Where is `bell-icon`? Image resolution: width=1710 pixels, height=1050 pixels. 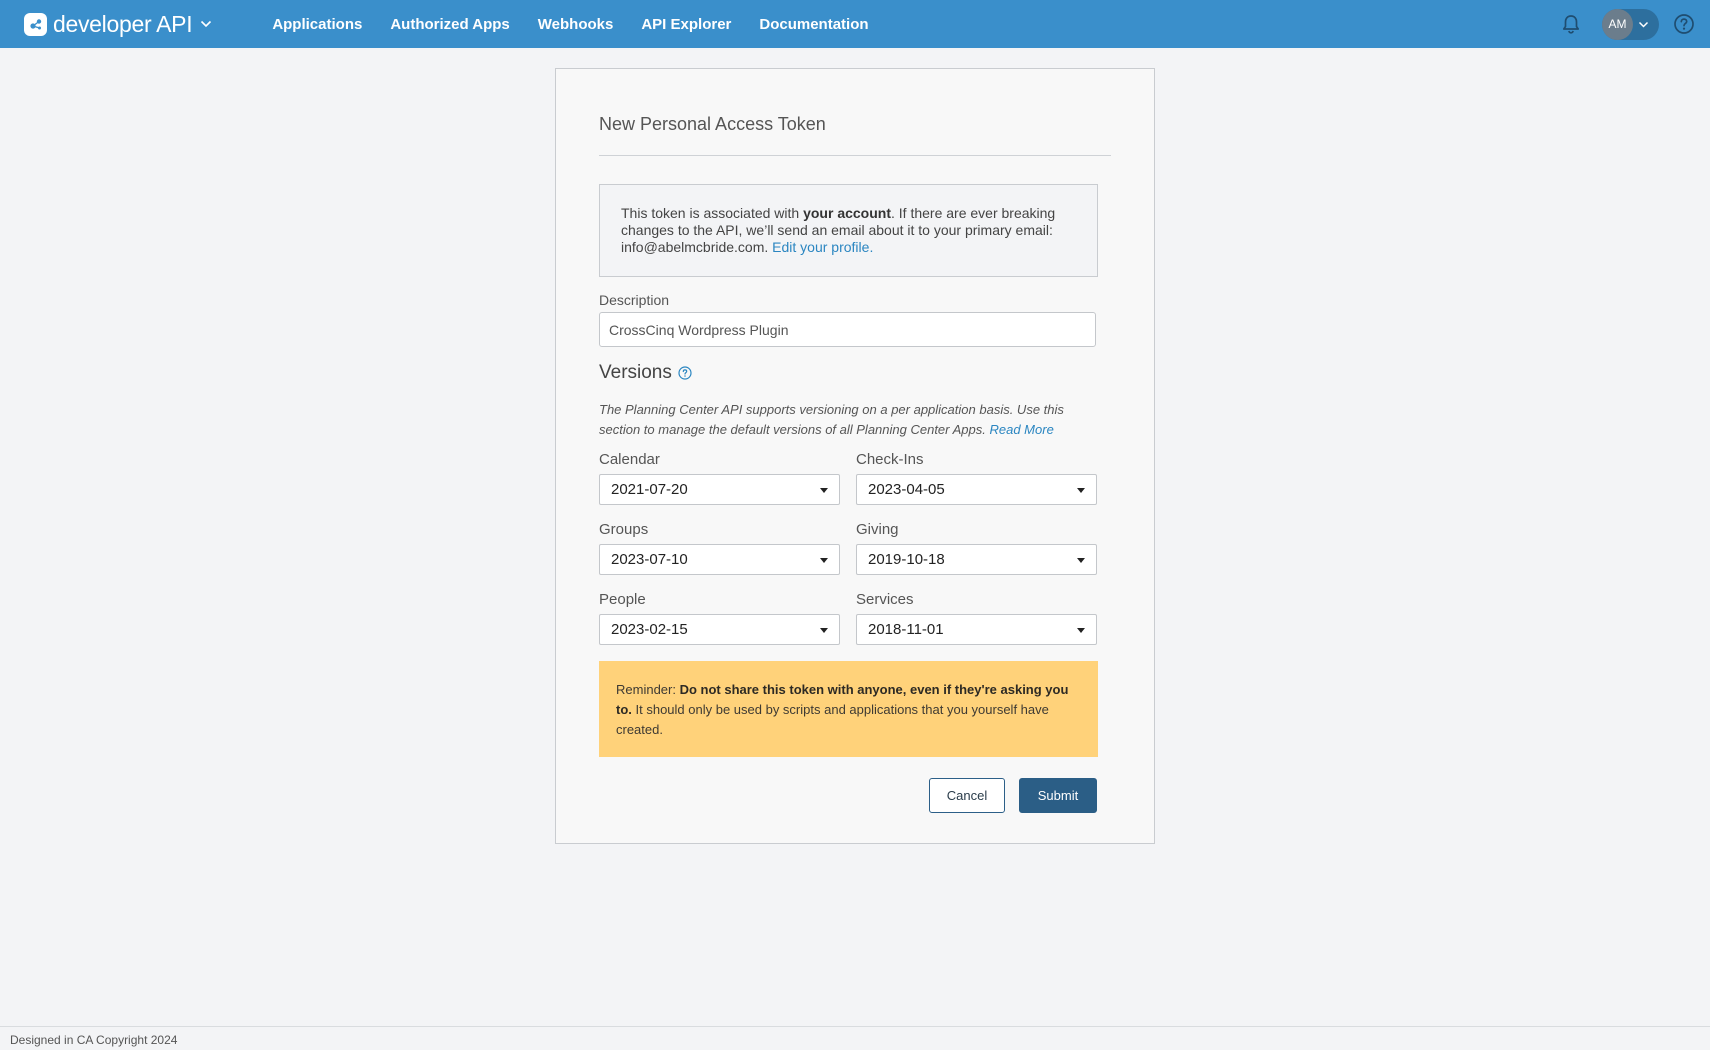 bell-icon is located at coordinates (1571, 24).